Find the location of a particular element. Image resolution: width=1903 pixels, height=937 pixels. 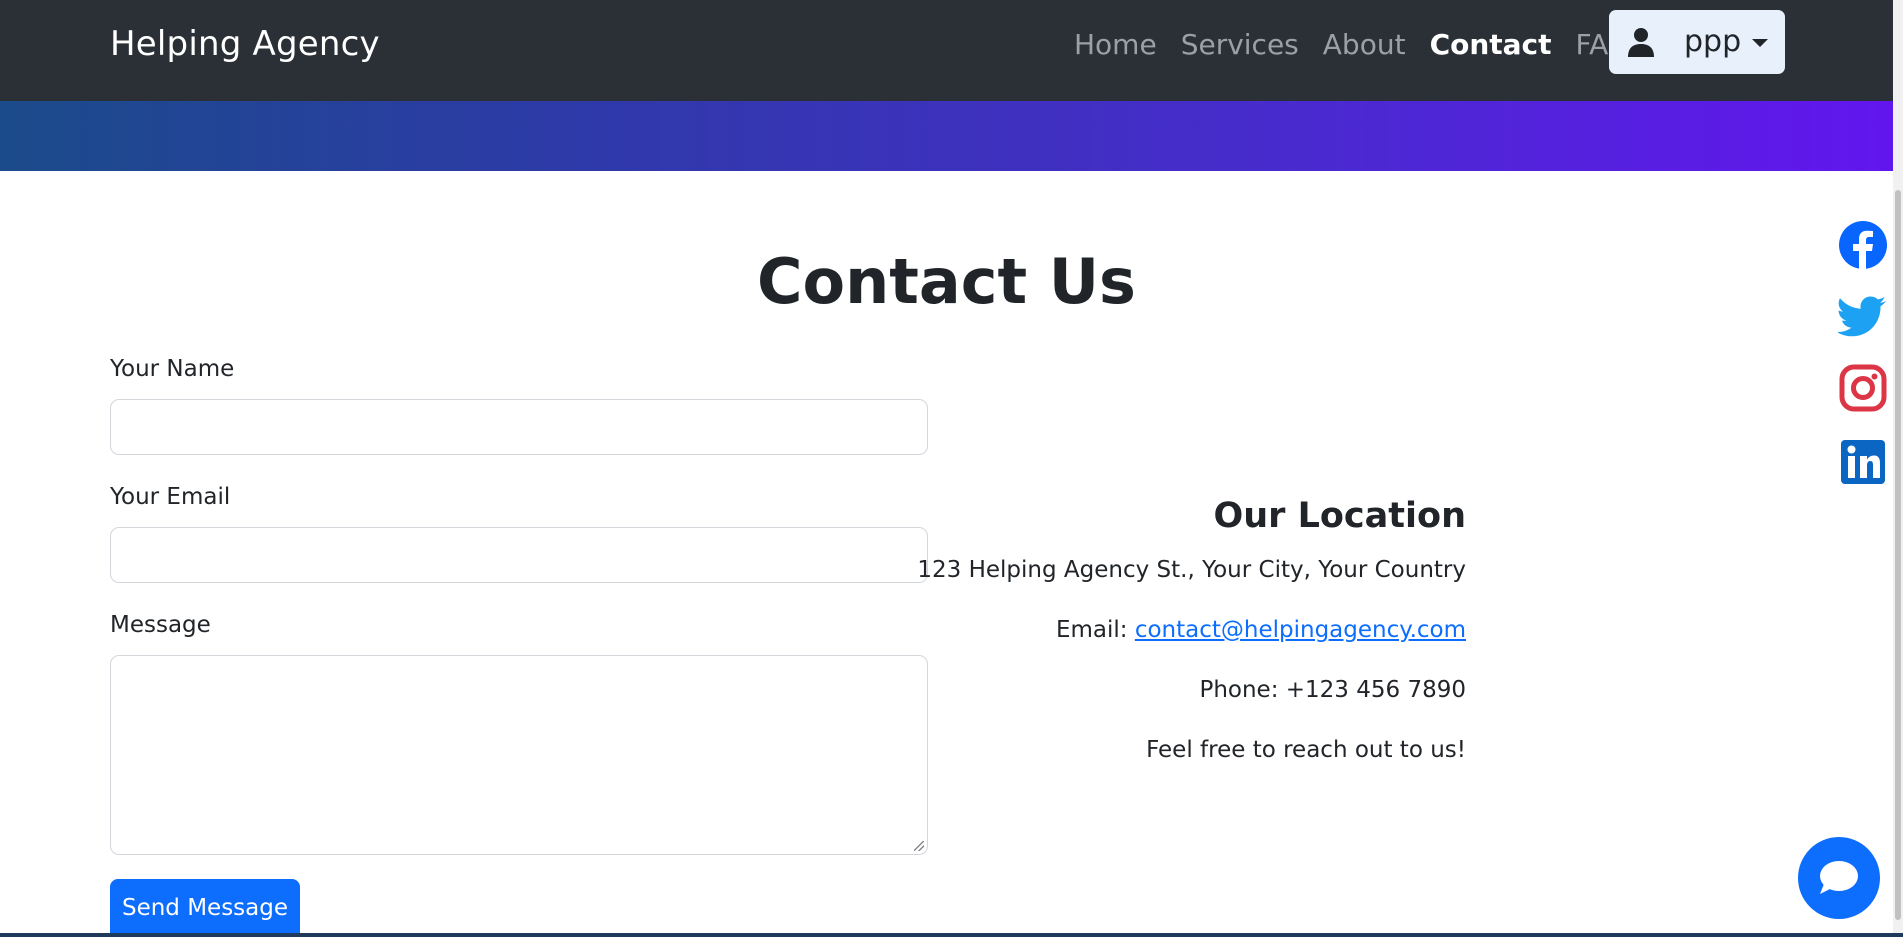

nav-about: About is located at coordinates (1364, 45).